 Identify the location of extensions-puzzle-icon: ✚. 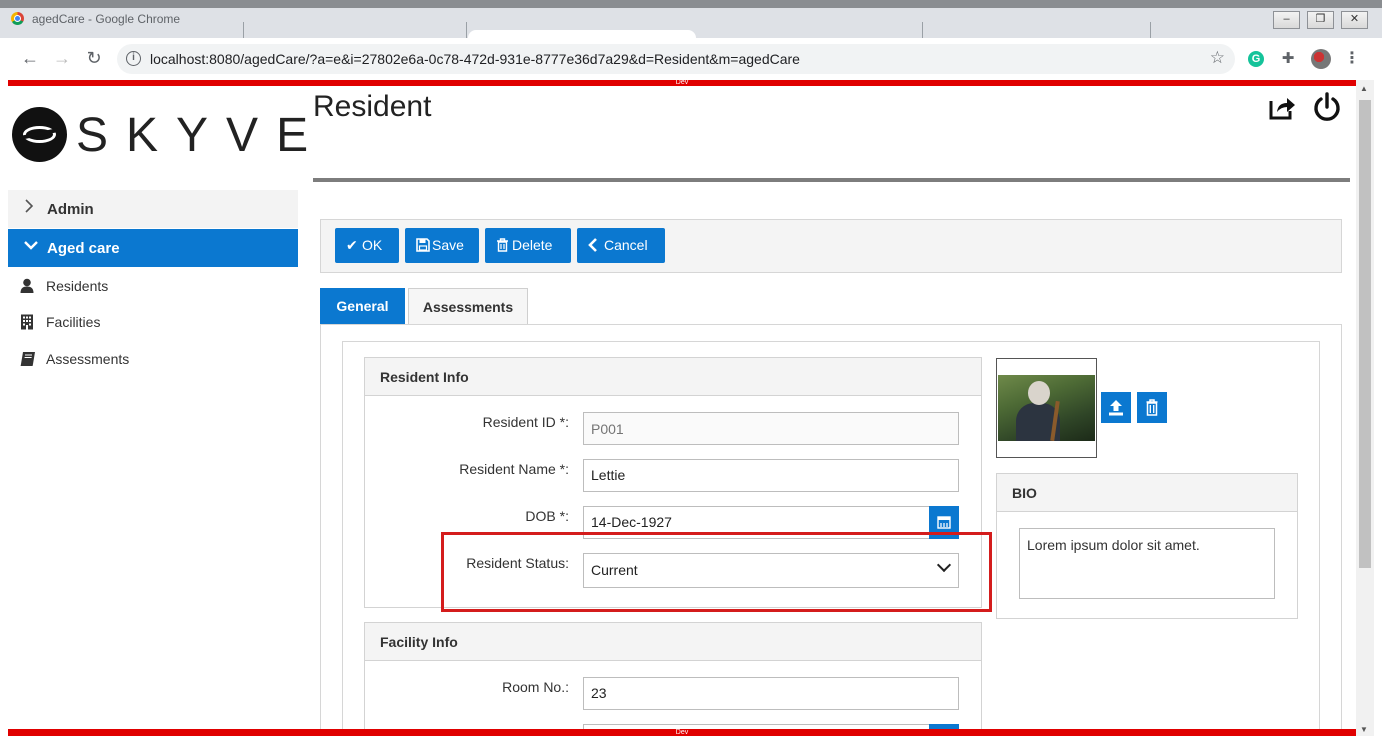
(1288, 59).